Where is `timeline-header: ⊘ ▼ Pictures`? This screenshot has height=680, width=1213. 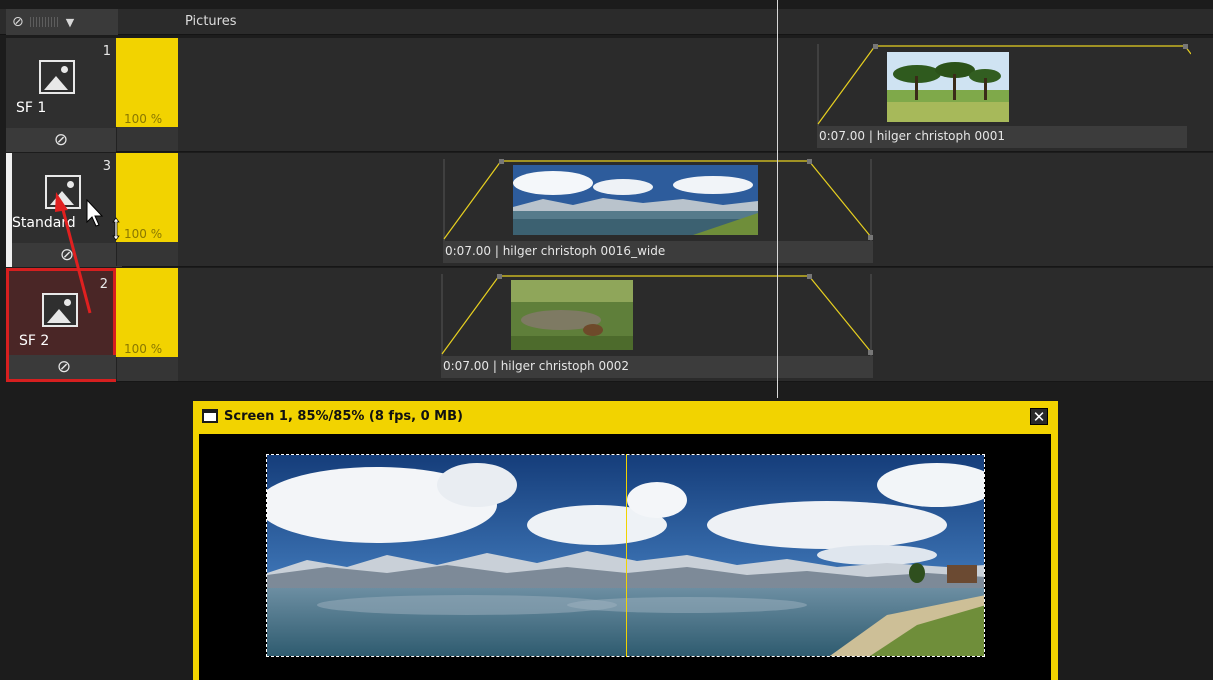
timeline-header: ⊘ ▼ Pictures is located at coordinates (606, 22).